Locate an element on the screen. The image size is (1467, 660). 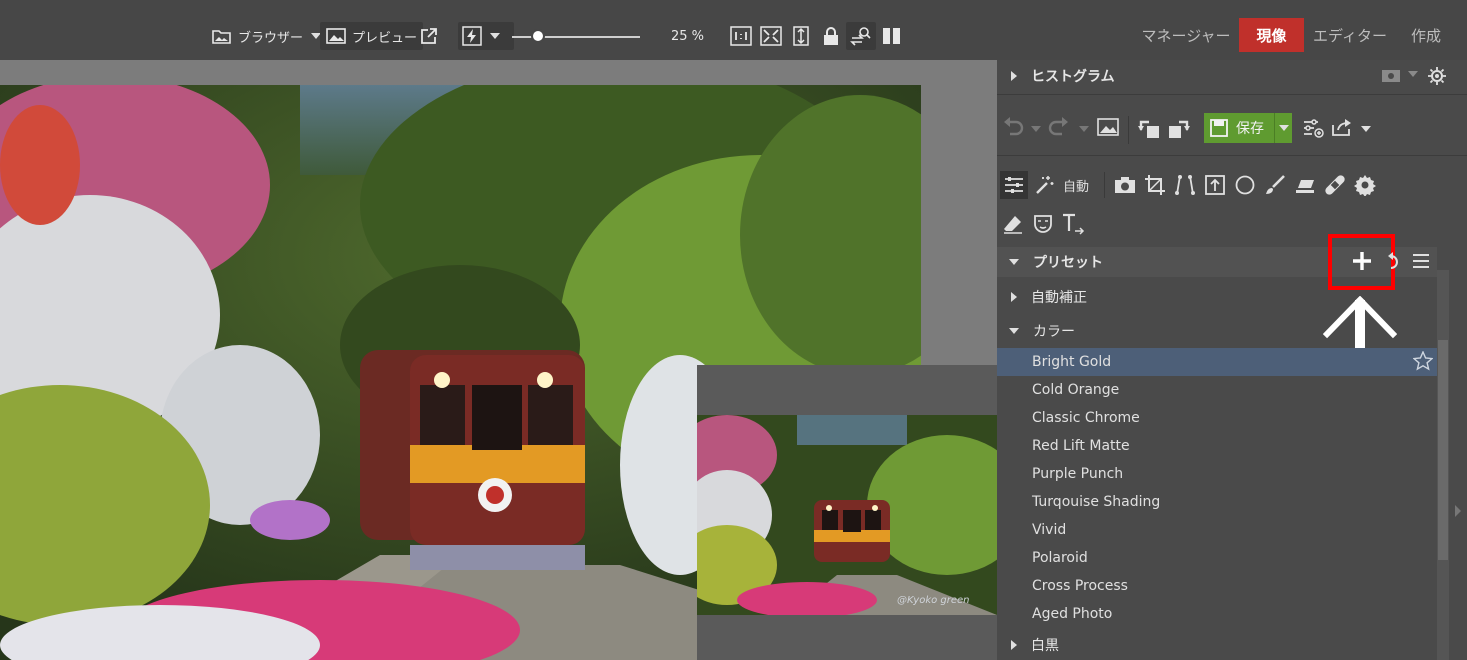
preview-thumbnail: @Kyoko green is located at coordinates (847, 515).